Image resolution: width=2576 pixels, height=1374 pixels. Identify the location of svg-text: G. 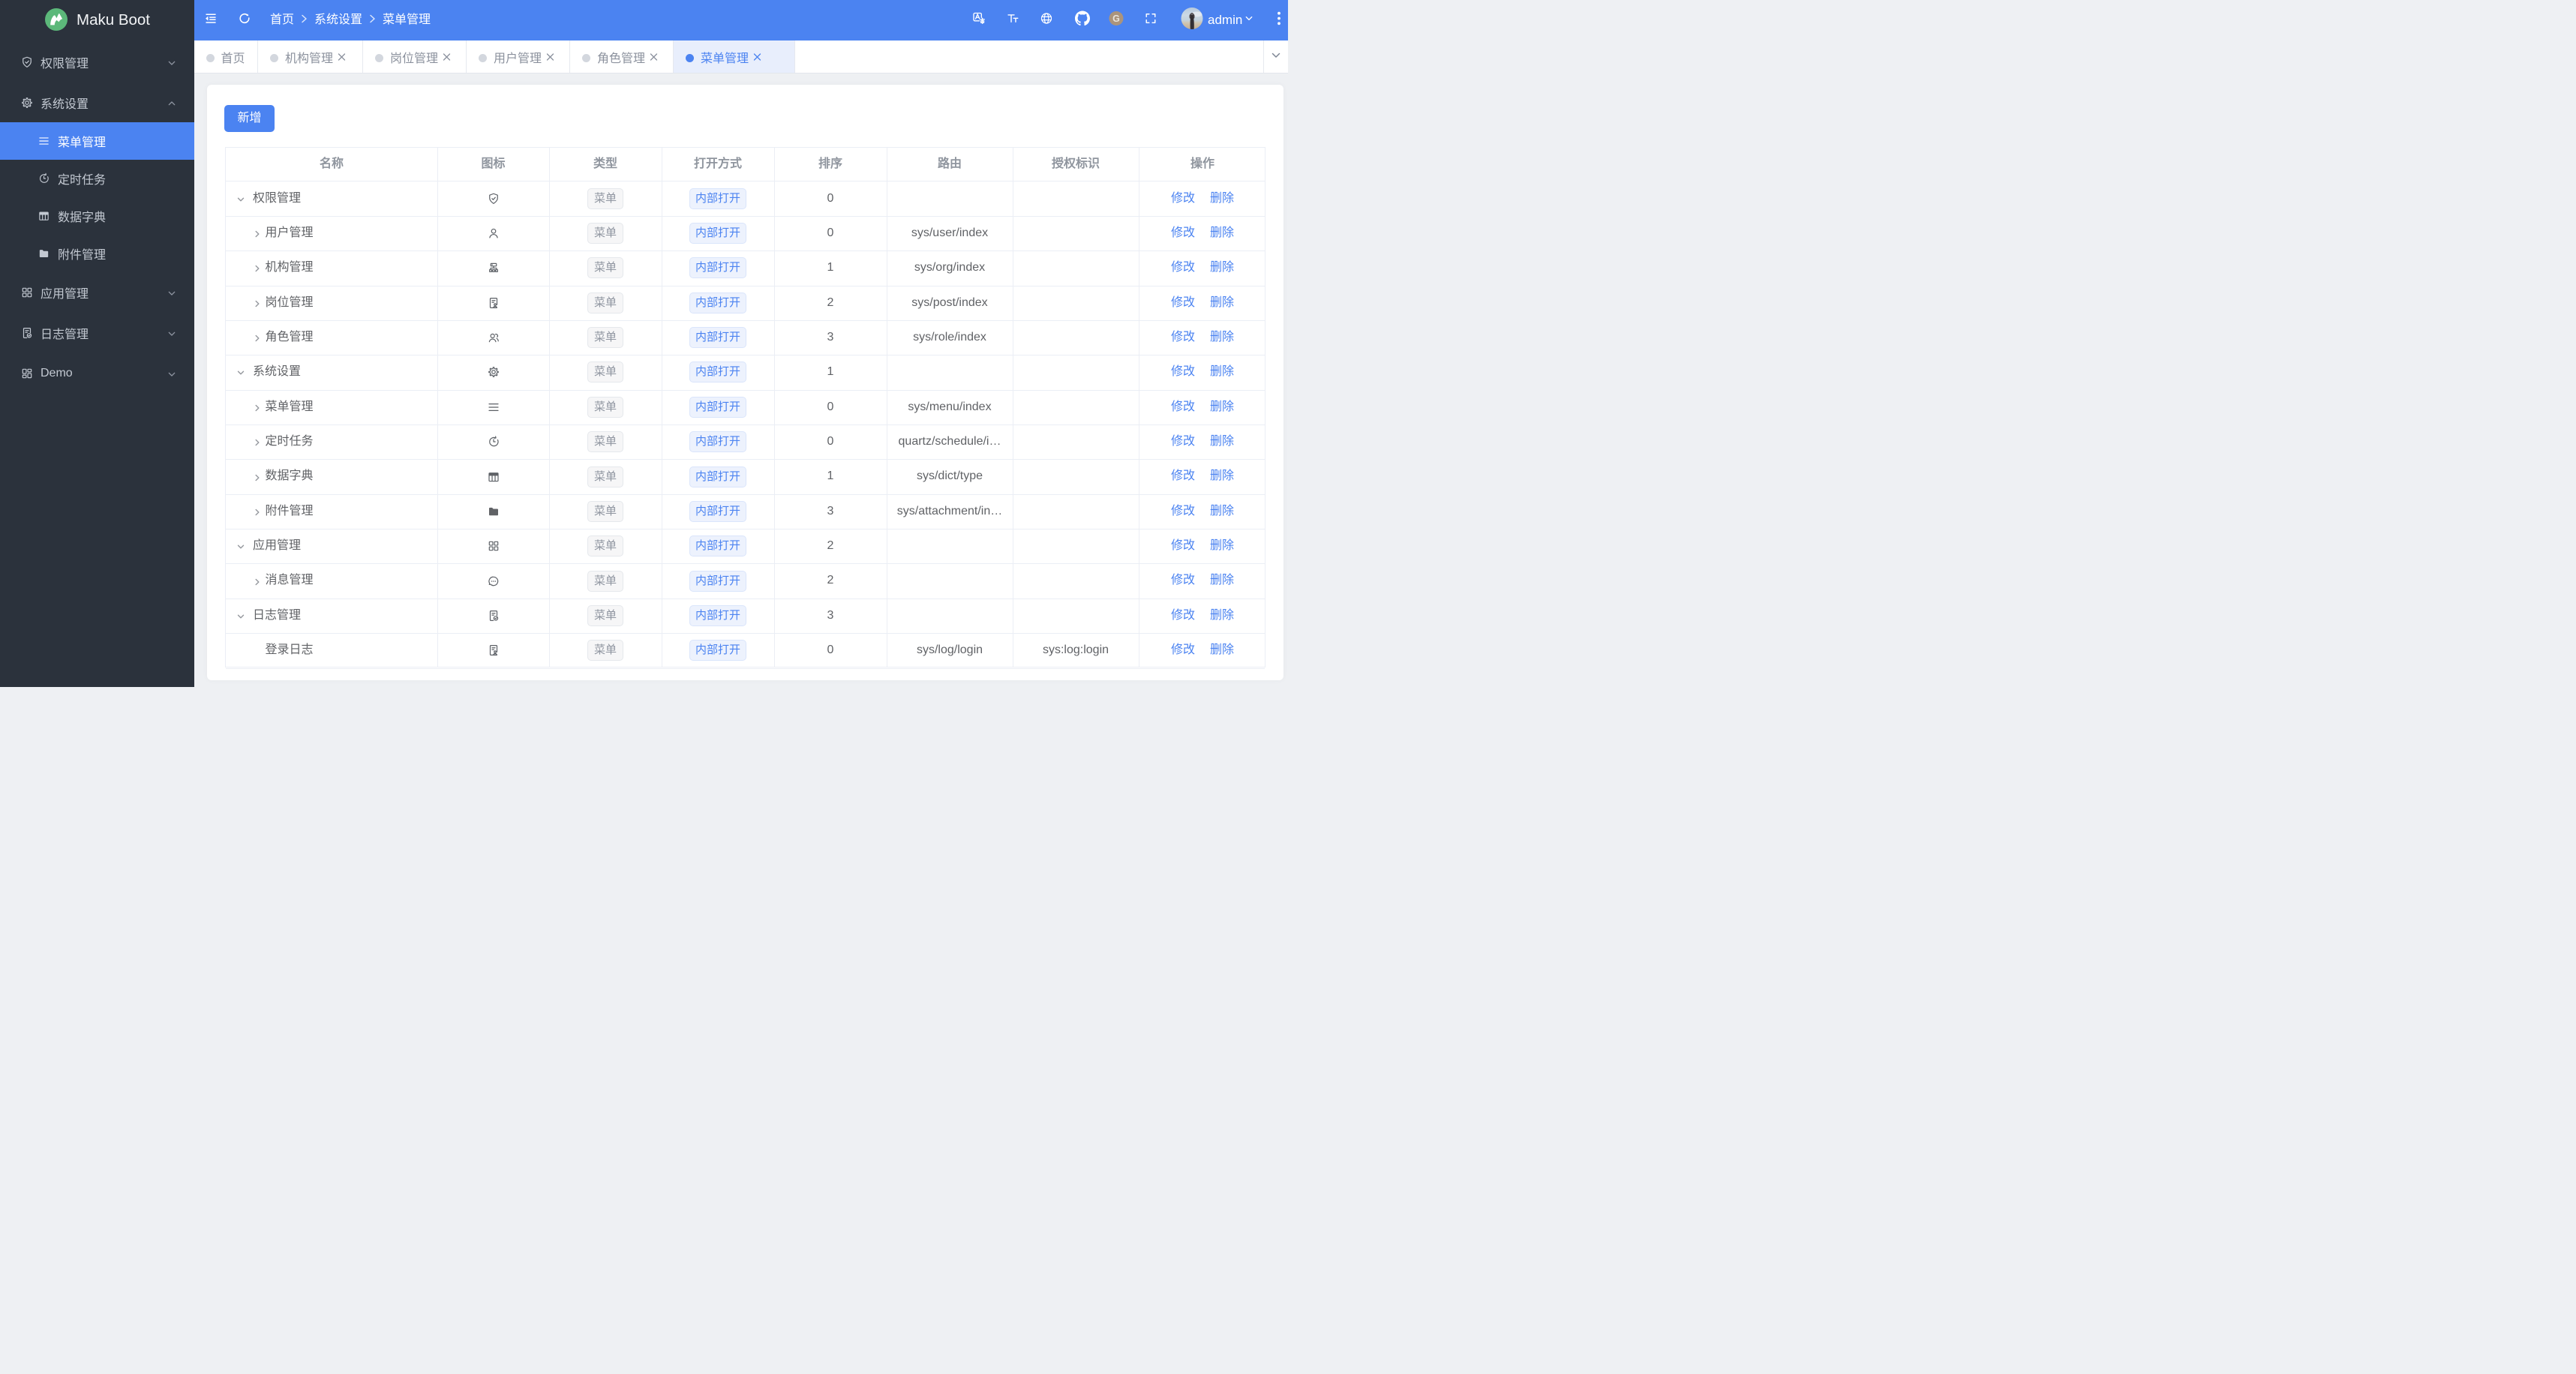
(1116, 19).